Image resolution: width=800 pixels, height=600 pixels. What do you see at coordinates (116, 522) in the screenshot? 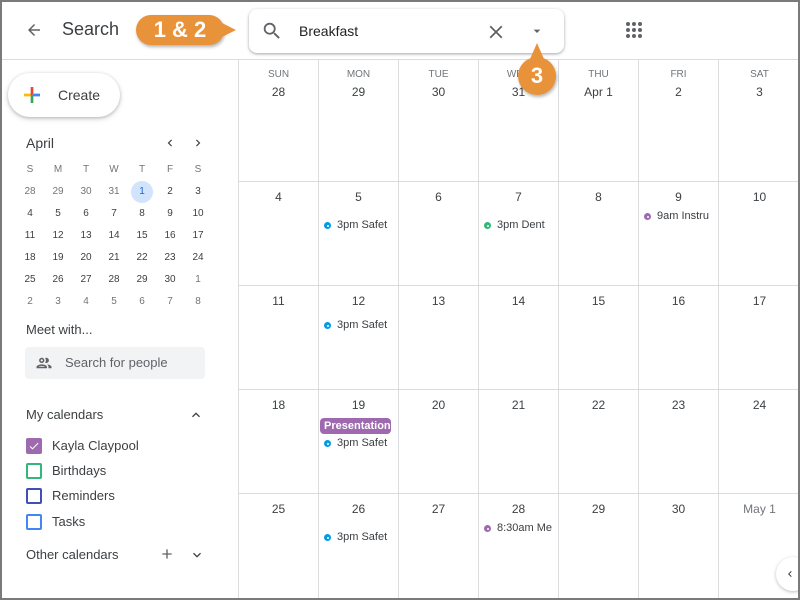
I see `calendar-item: Tasks` at bounding box center [116, 522].